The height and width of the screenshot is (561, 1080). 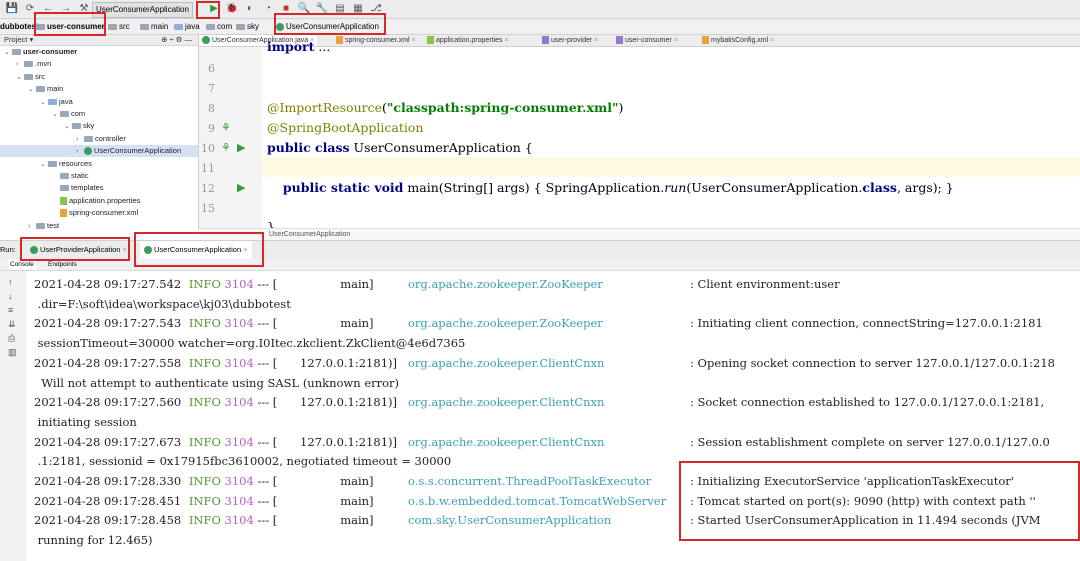 I want to click on tree-item: templates, so click(x=99, y=188).